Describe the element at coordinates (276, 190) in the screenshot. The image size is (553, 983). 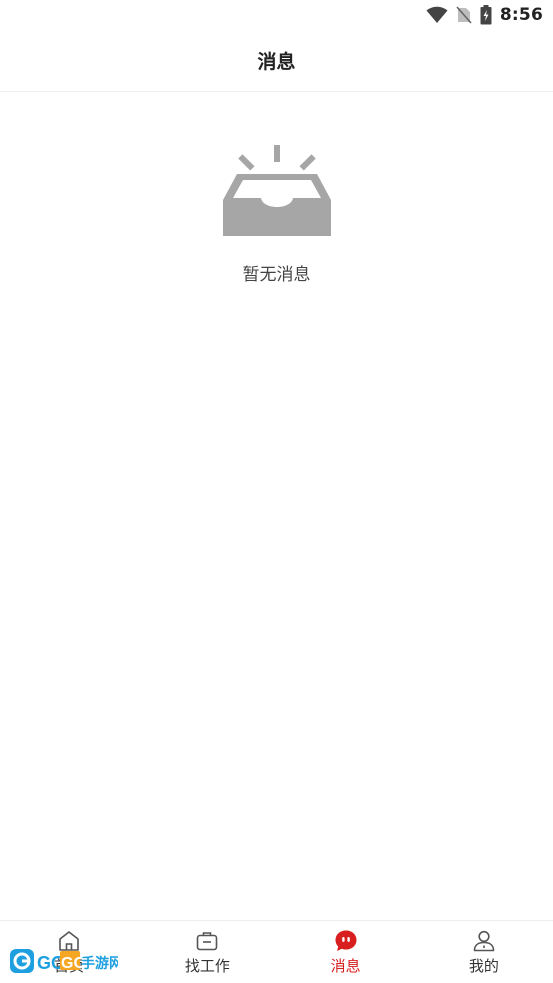
I see `empty-inbox-icon` at that location.